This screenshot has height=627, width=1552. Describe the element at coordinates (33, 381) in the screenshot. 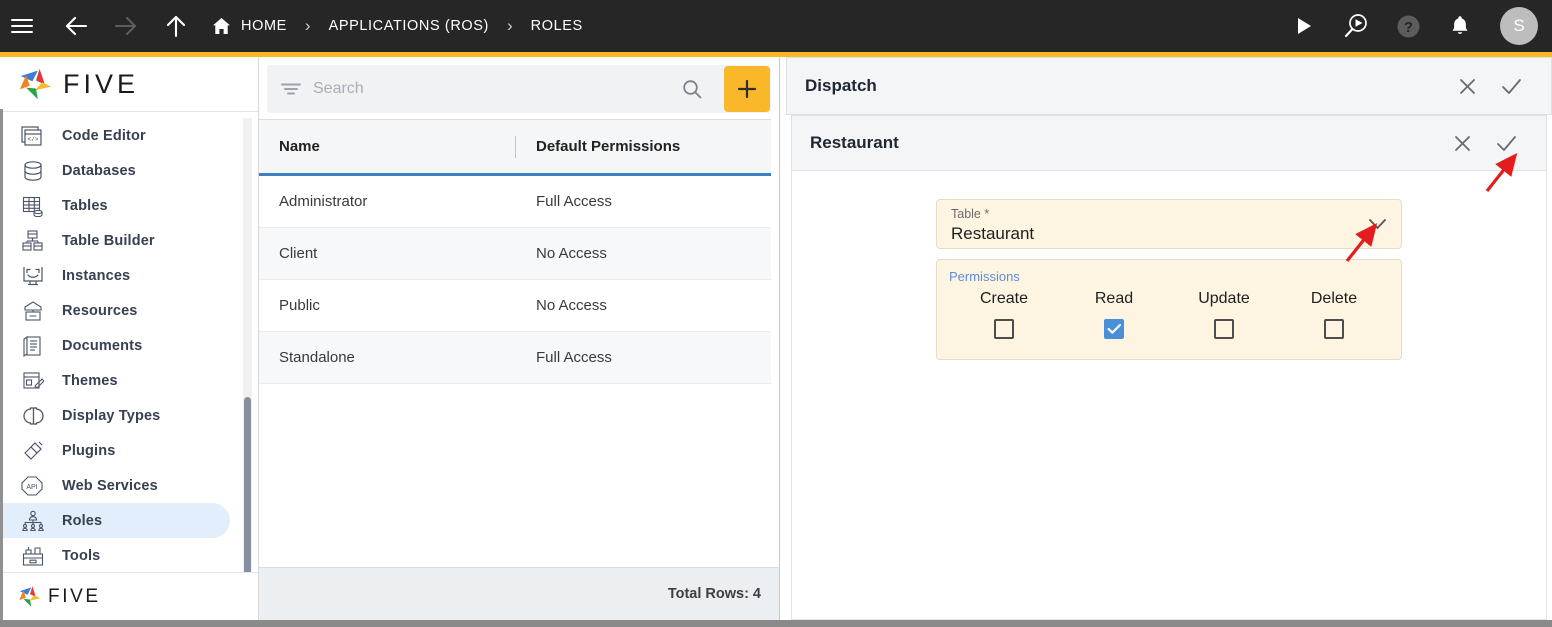

I see `themes-icon` at that location.